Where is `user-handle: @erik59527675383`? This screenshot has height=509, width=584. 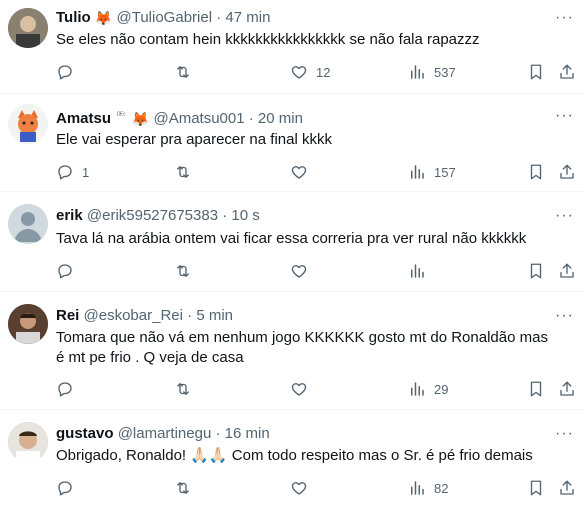
user-handle: @erik59527675383 is located at coordinates (152, 215).